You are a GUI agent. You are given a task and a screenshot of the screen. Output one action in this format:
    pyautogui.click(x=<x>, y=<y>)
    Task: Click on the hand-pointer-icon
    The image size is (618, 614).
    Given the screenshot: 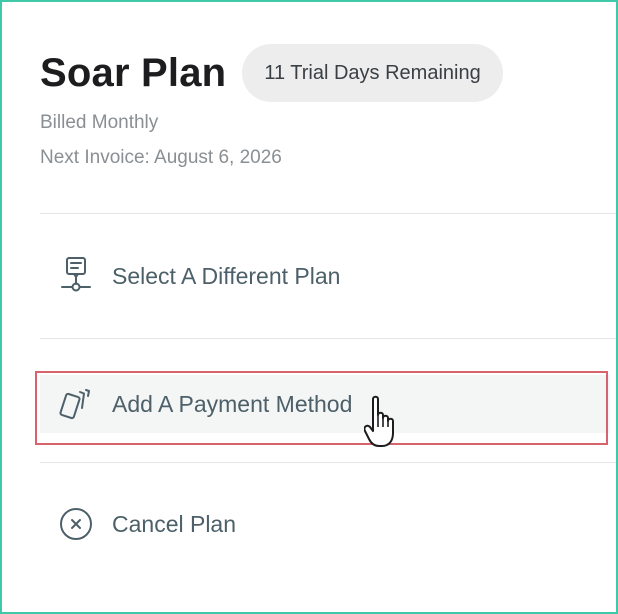 What is the action you would take?
    pyautogui.click(x=380, y=424)
    